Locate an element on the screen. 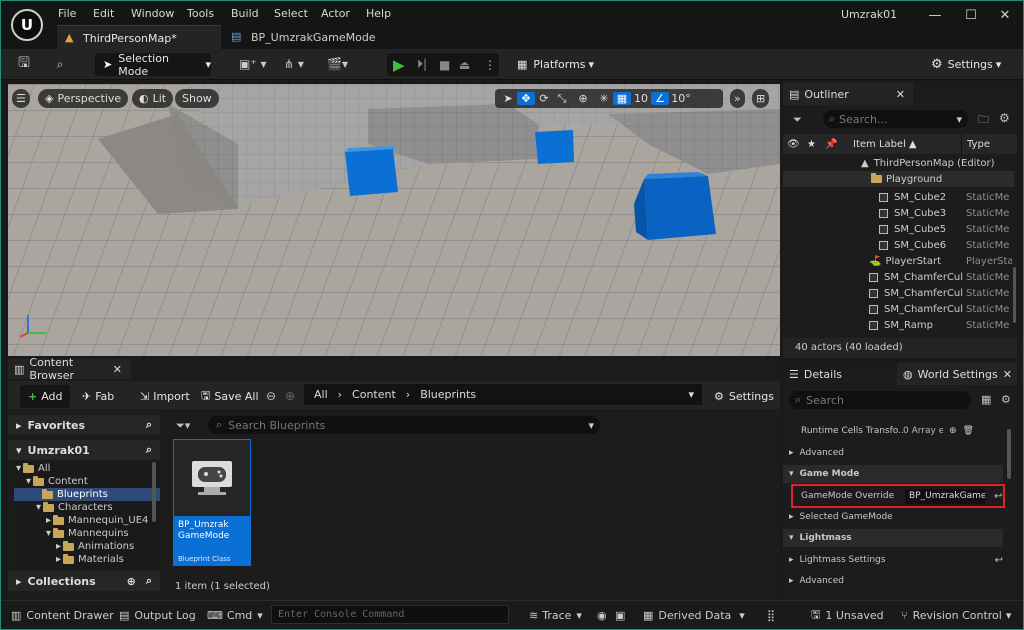 The image size is (1024, 630). selected-gamemode-row: ▸ Selected GameMode is located at coordinates (893, 517).